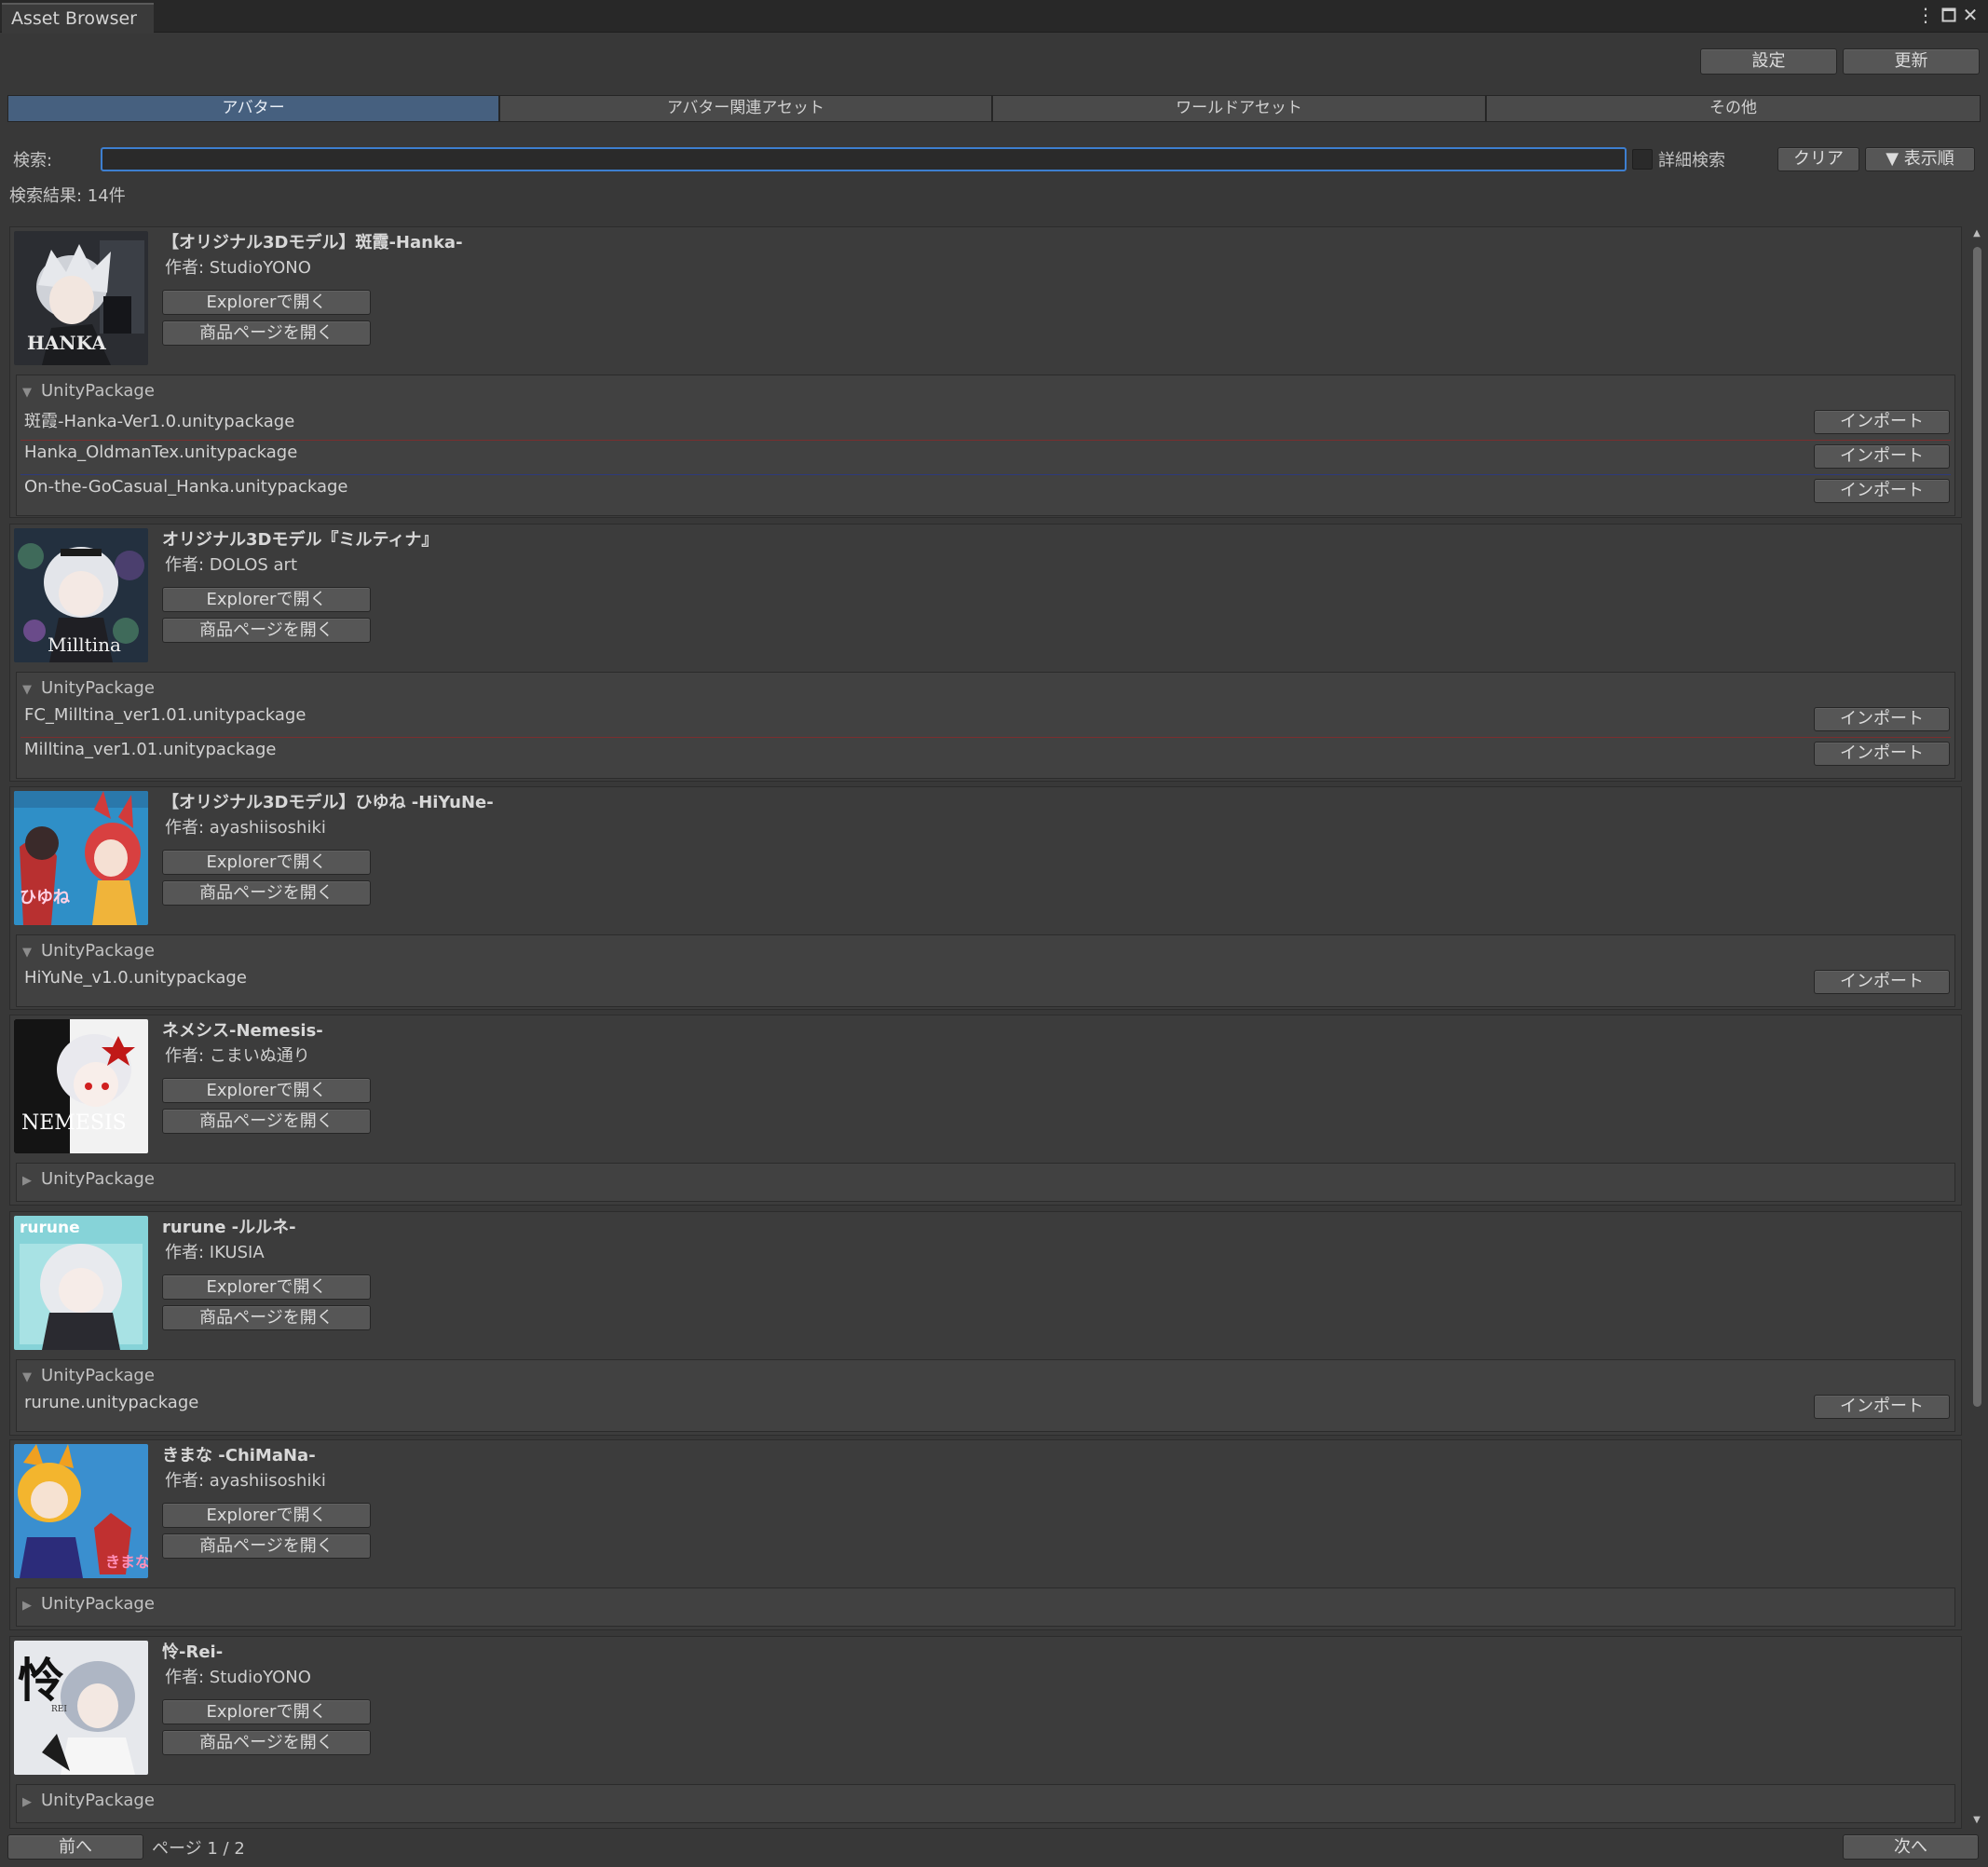  I want to click on maximize-icon, so click(1949, 15).